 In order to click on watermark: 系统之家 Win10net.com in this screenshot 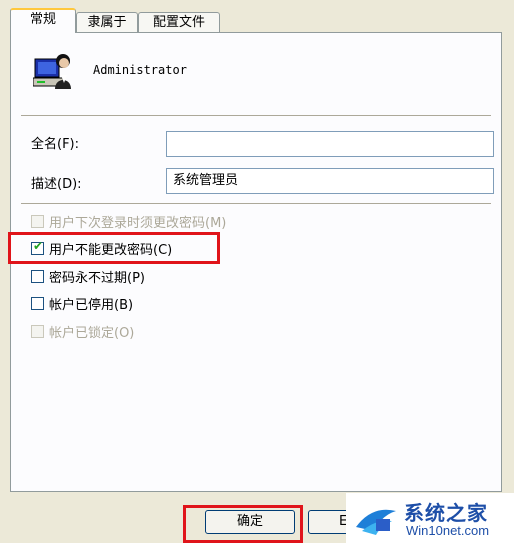, I will do `click(430, 518)`.